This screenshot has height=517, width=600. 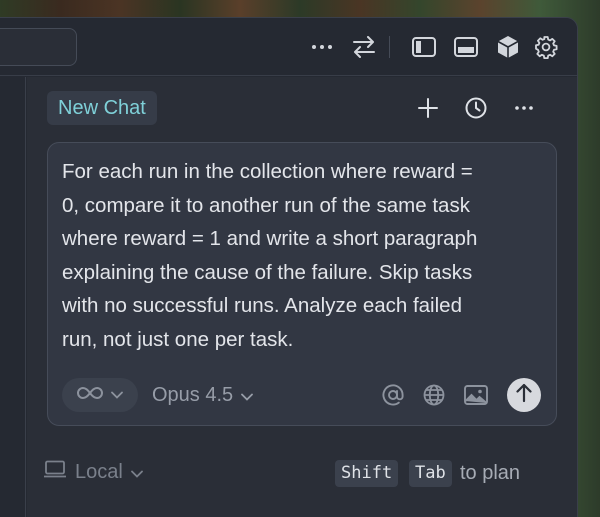 I want to click on at-icon, so click(x=393, y=395).